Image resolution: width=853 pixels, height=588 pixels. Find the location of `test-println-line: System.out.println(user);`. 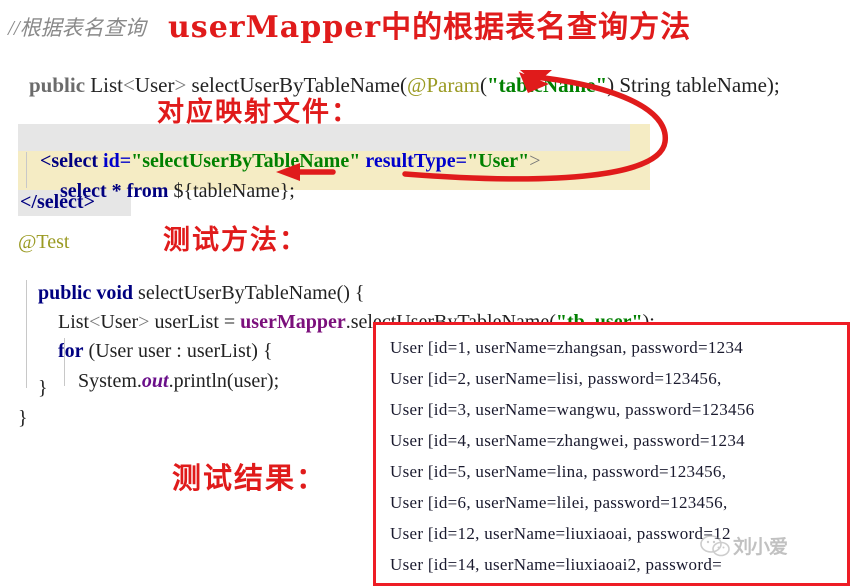

test-println-line: System.out.println(user); is located at coordinates (148, 381).